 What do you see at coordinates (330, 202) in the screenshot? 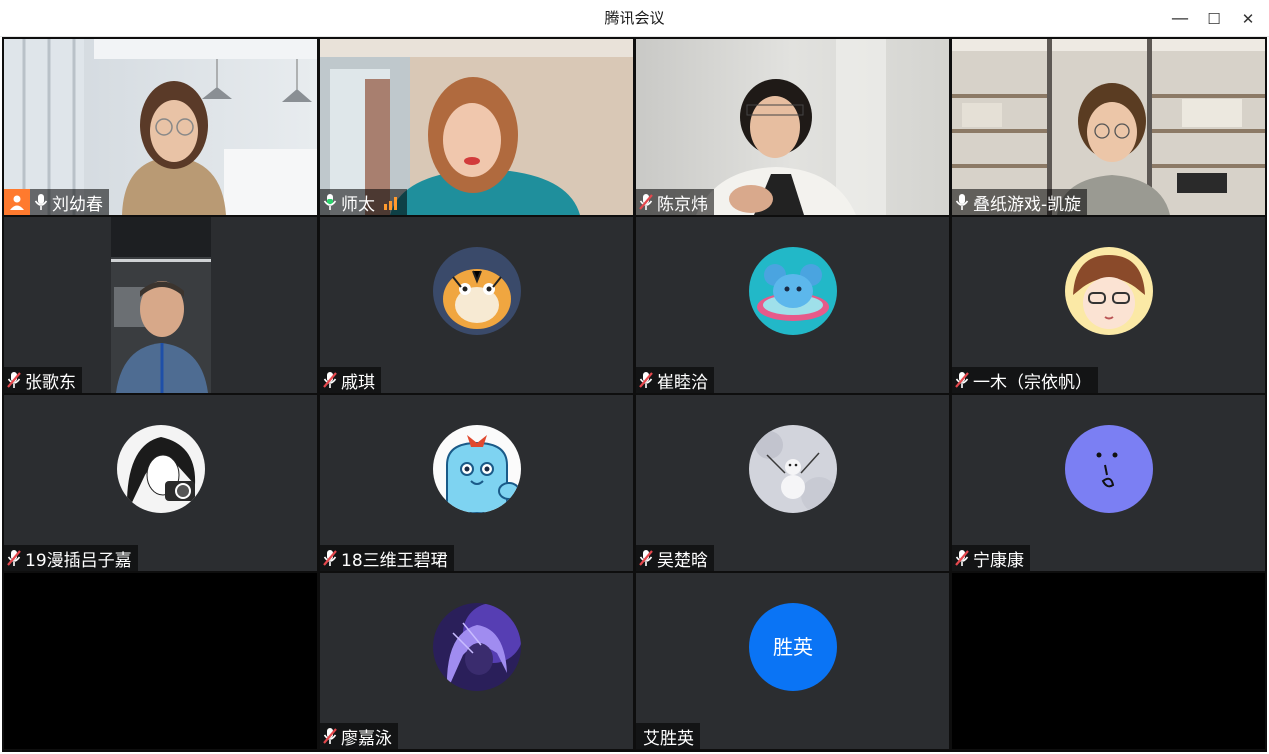
I see `microphone-active-icon` at bounding box center [330, 202].